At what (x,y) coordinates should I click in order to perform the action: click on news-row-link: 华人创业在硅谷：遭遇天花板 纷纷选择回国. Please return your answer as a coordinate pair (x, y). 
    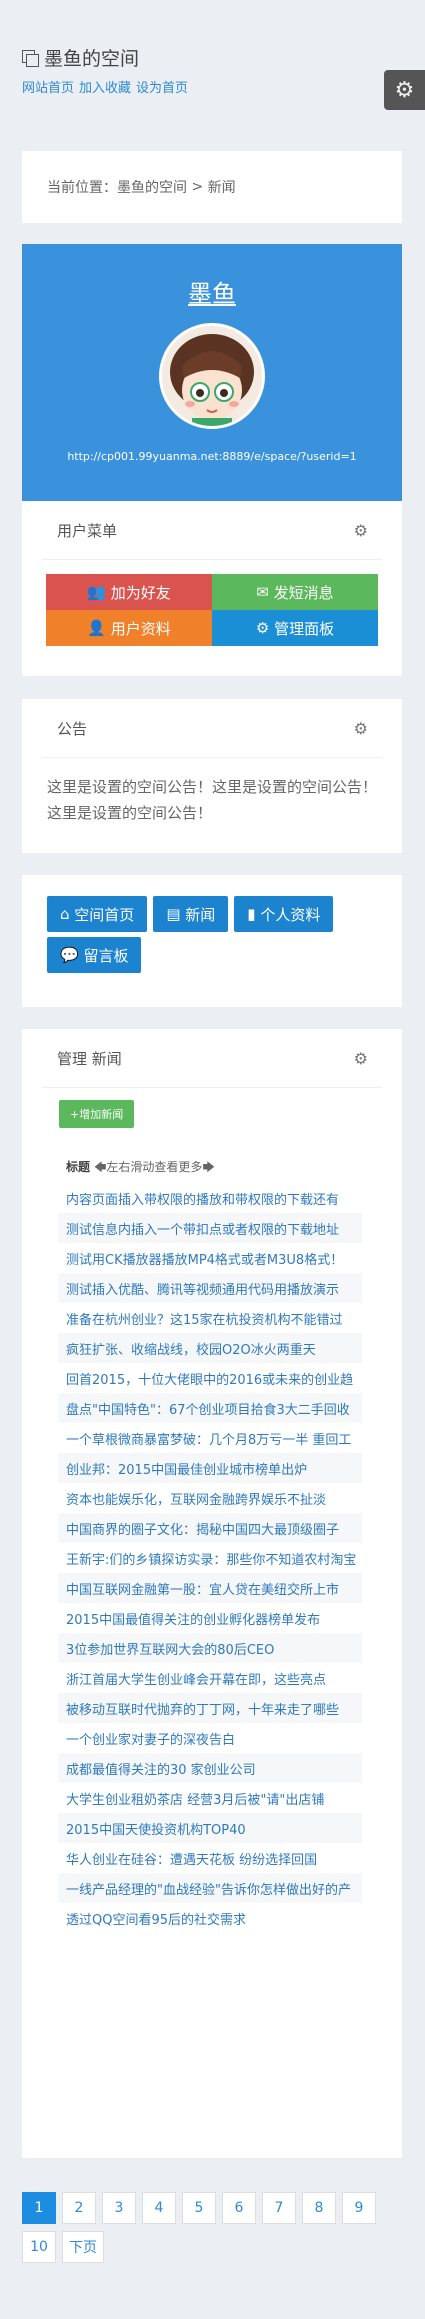
    Looking at the image, I should click on (210, 1858).